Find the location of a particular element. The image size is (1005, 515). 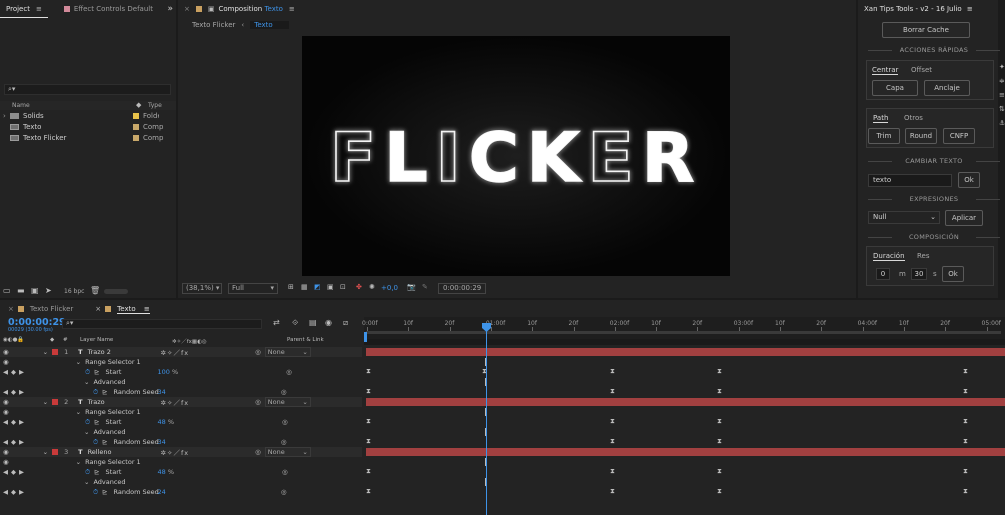

property-track: ⧗ ⧗ ⧗ ⧗ ⧗ is located at coordinates (685, 372).